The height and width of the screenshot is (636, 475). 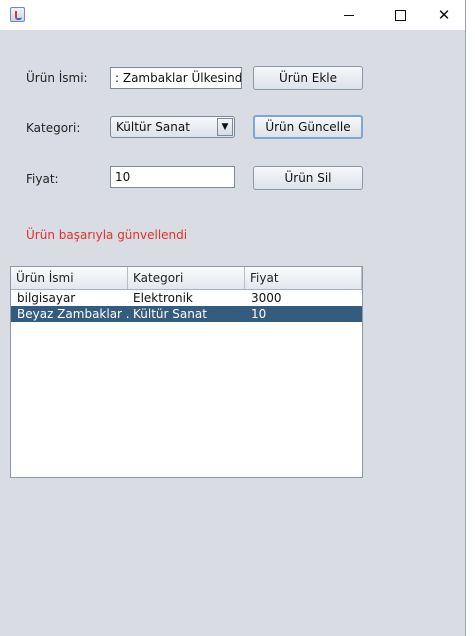 I want to click on cell-name: bilgisayar, so click(x=46, y=298).